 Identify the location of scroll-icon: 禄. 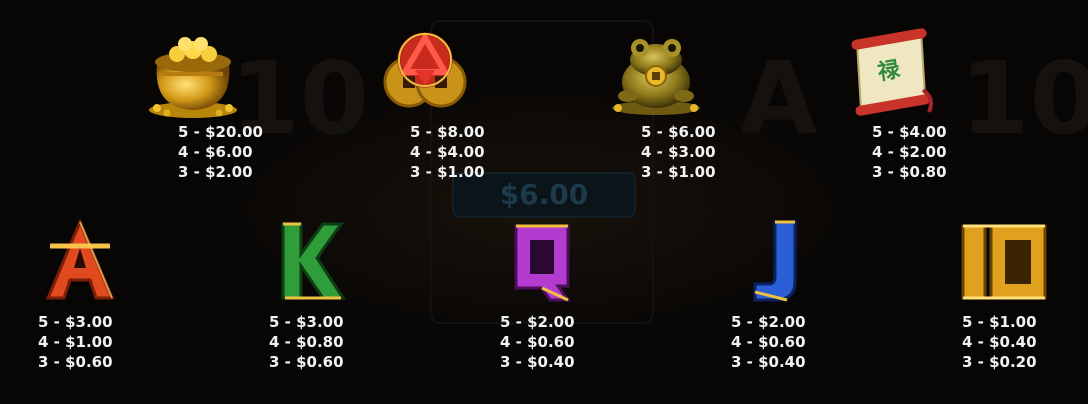
(892, 72).